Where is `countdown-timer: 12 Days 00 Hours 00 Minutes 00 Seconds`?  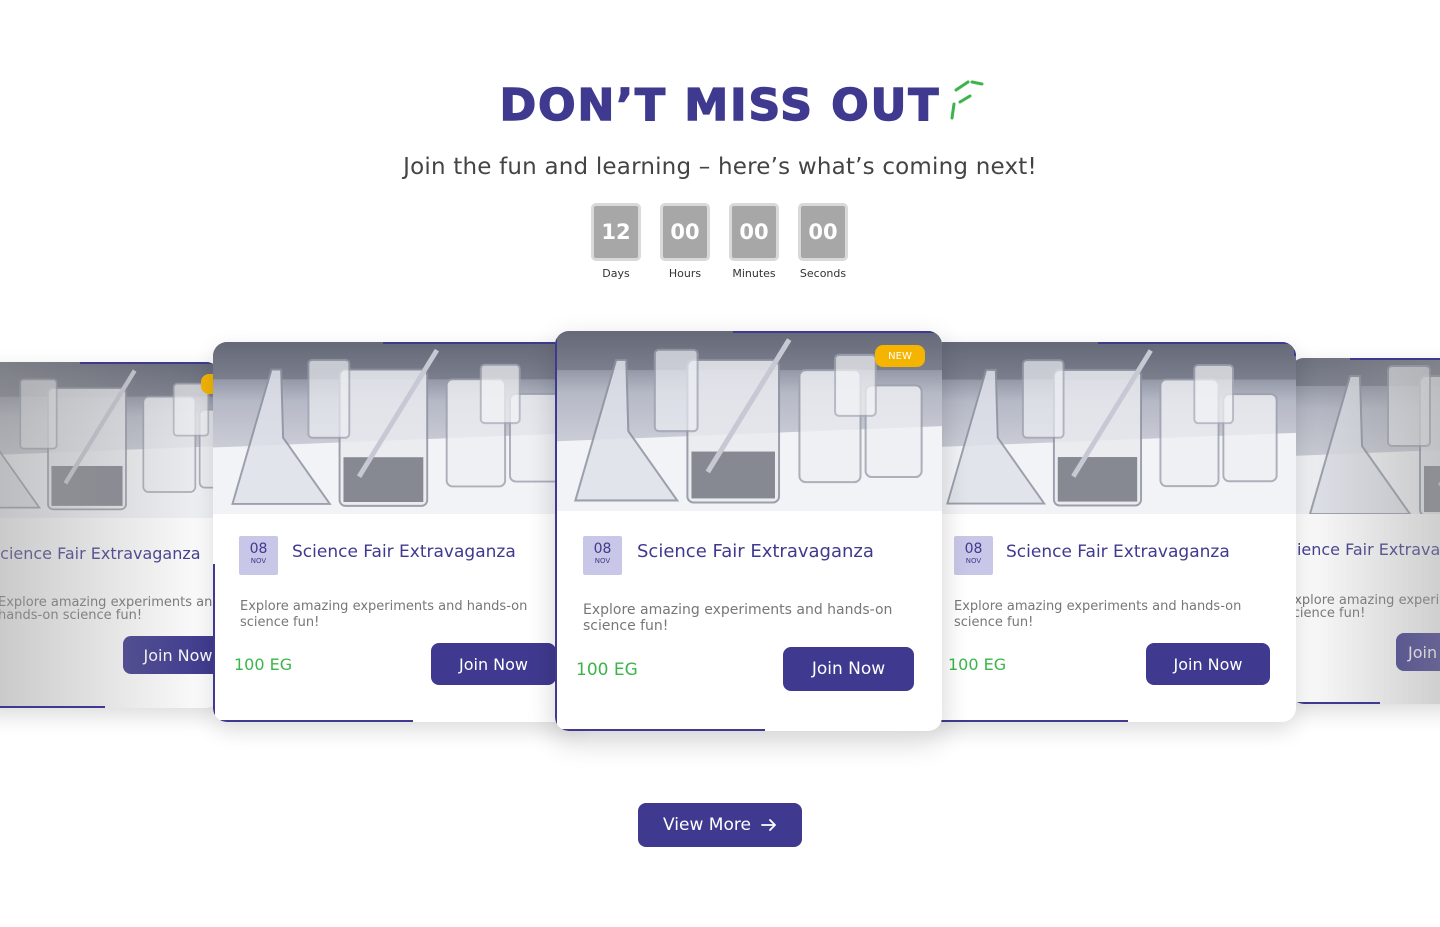
countdown-timer: 12 Days 00 Hours 00 Minutes 00 Seconds is located at coordinates (719, 241).